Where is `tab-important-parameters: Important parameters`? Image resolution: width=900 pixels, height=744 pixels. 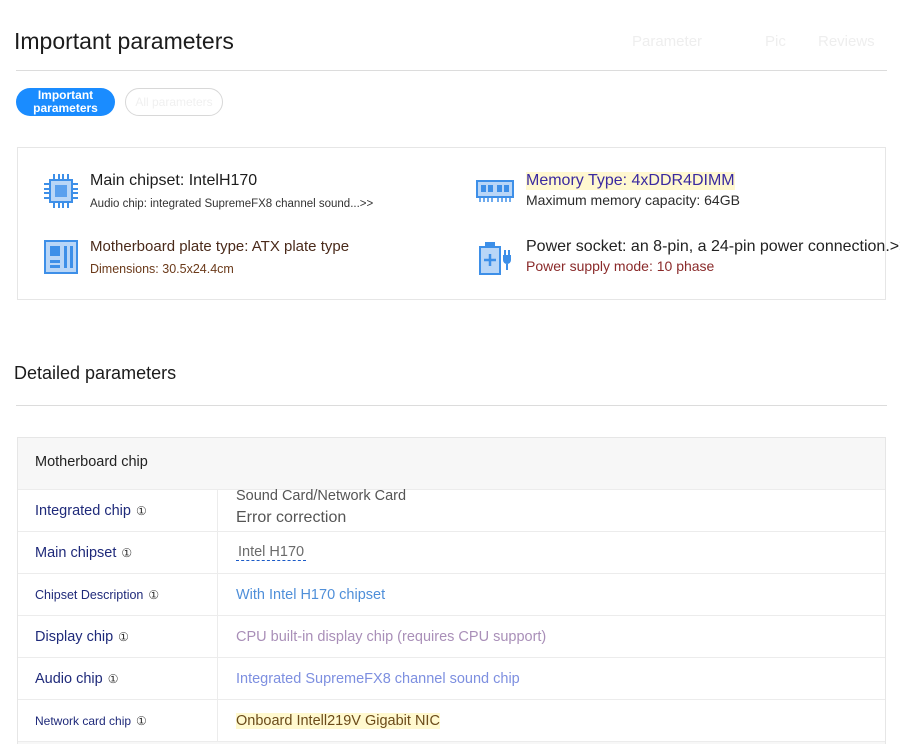
tab-important-parameters: Important parameters is located at coordinates (65, 102).